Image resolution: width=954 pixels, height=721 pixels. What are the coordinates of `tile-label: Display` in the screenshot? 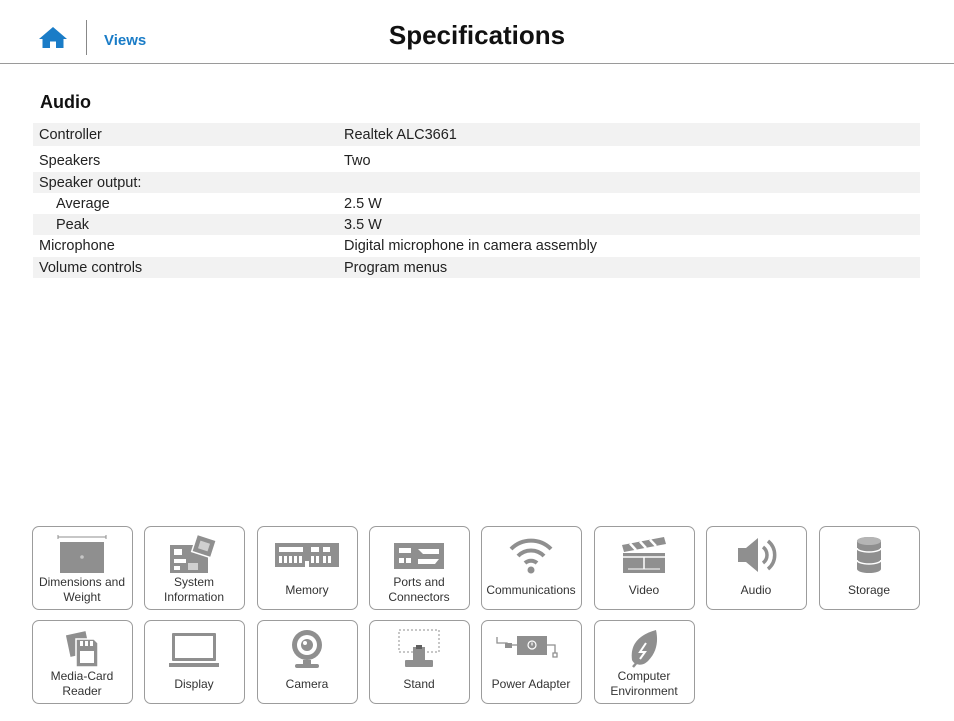 It's located at (194, 683).